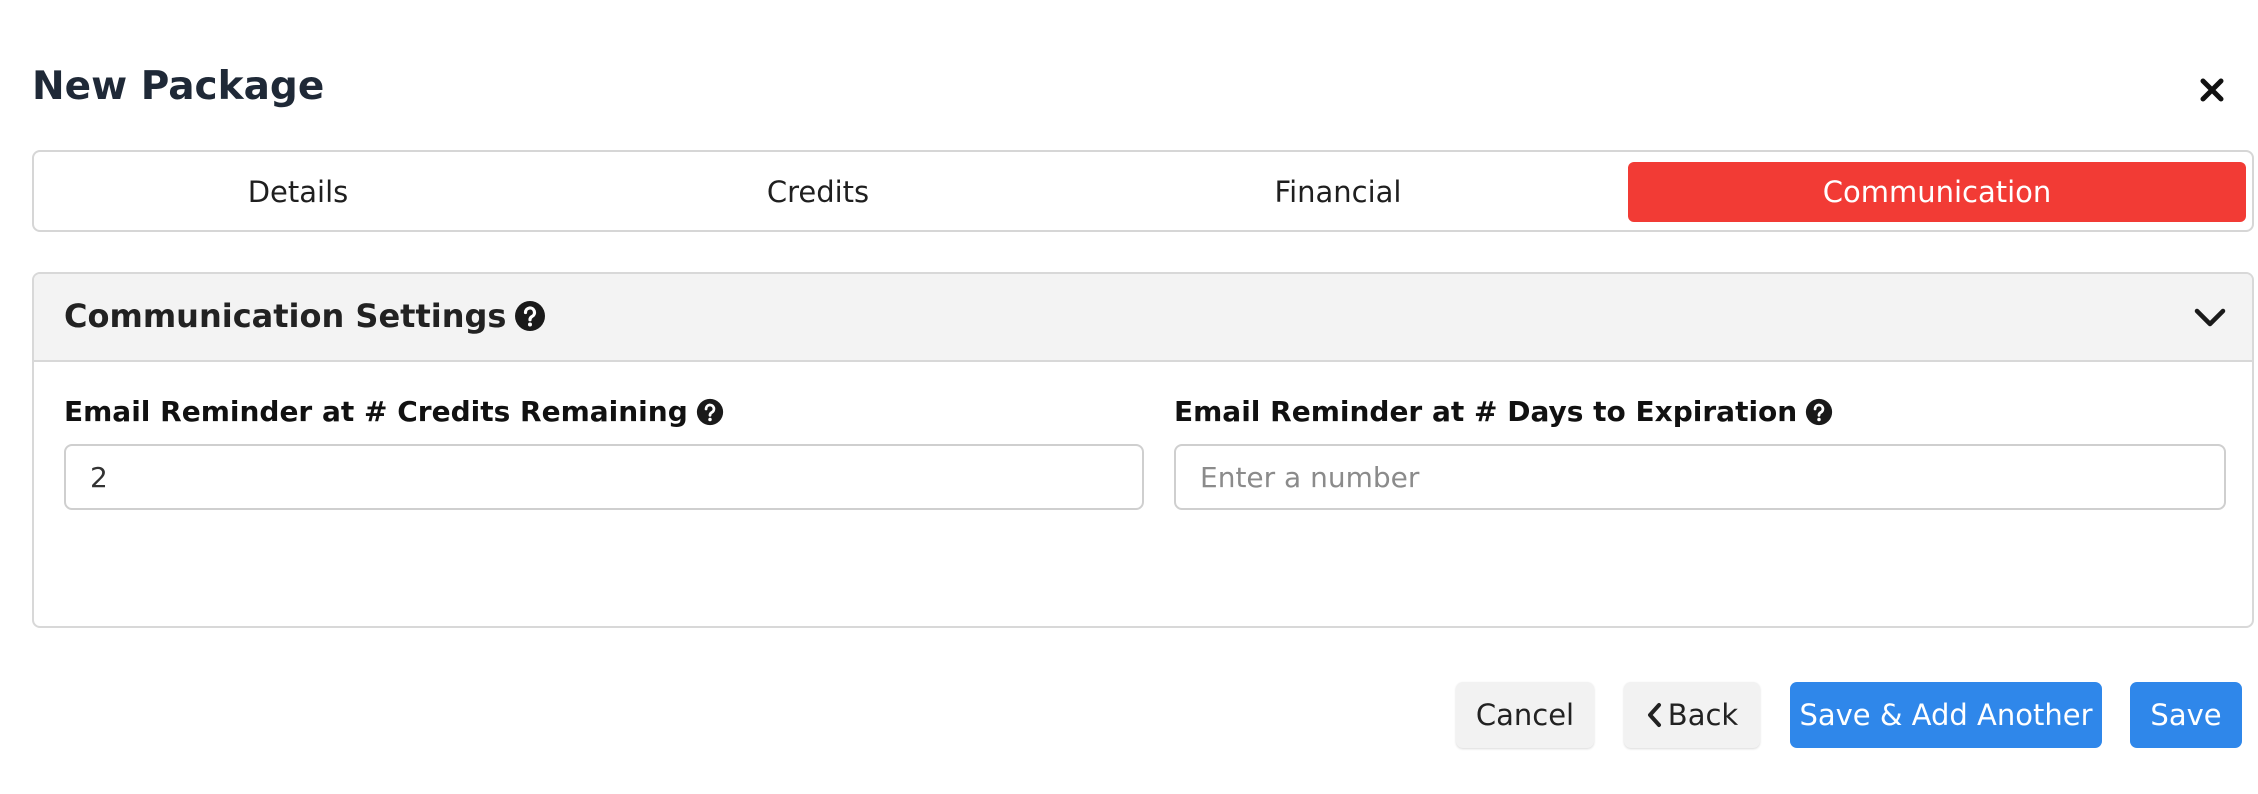 The image size is (2258, 794). What do you see at coordinates (1654, 715) in the screenshot?
I see `chevron-left-icon` at bounding box center [1654, 715].